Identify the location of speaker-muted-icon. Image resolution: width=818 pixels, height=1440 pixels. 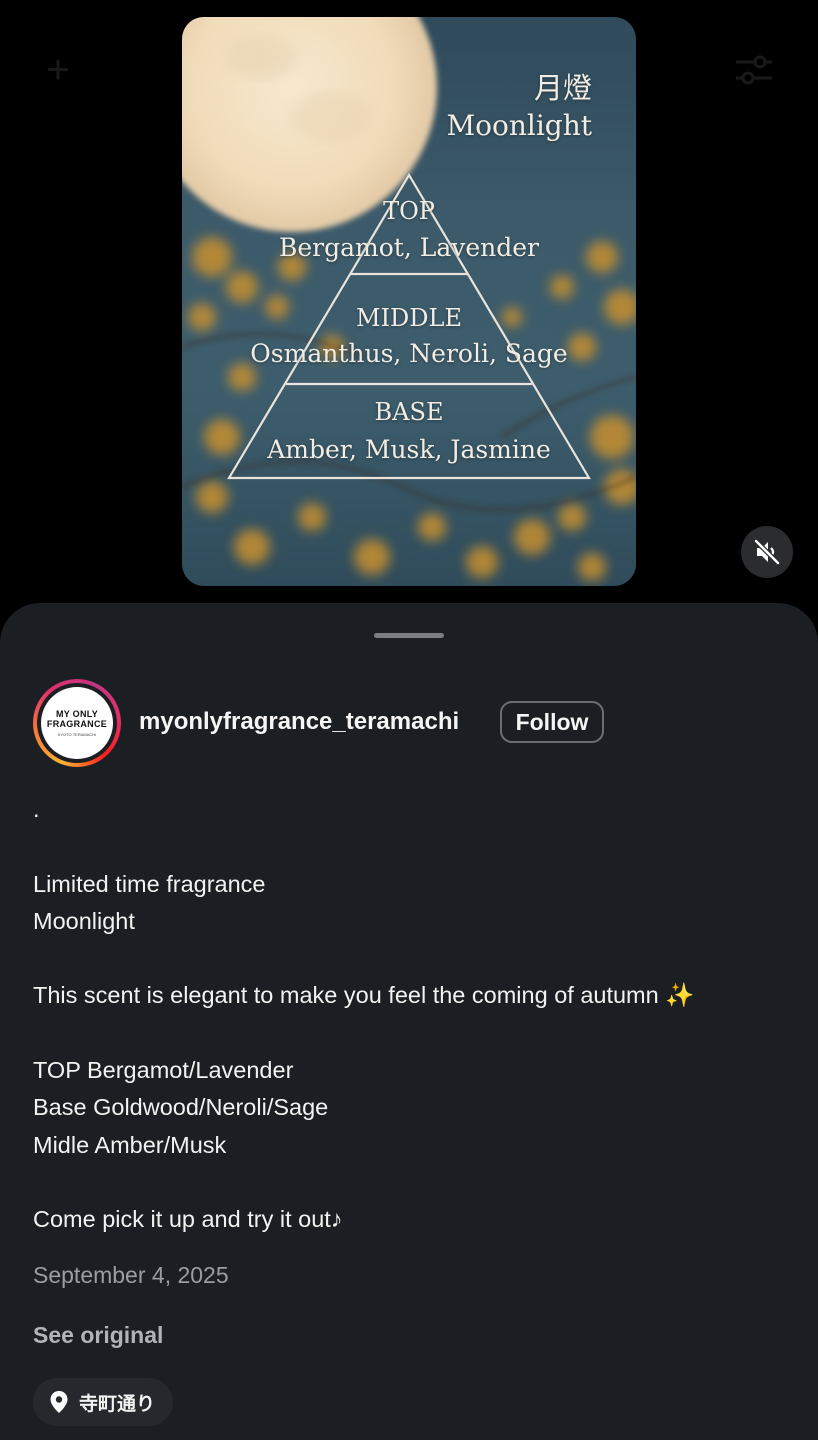
(767, 552).